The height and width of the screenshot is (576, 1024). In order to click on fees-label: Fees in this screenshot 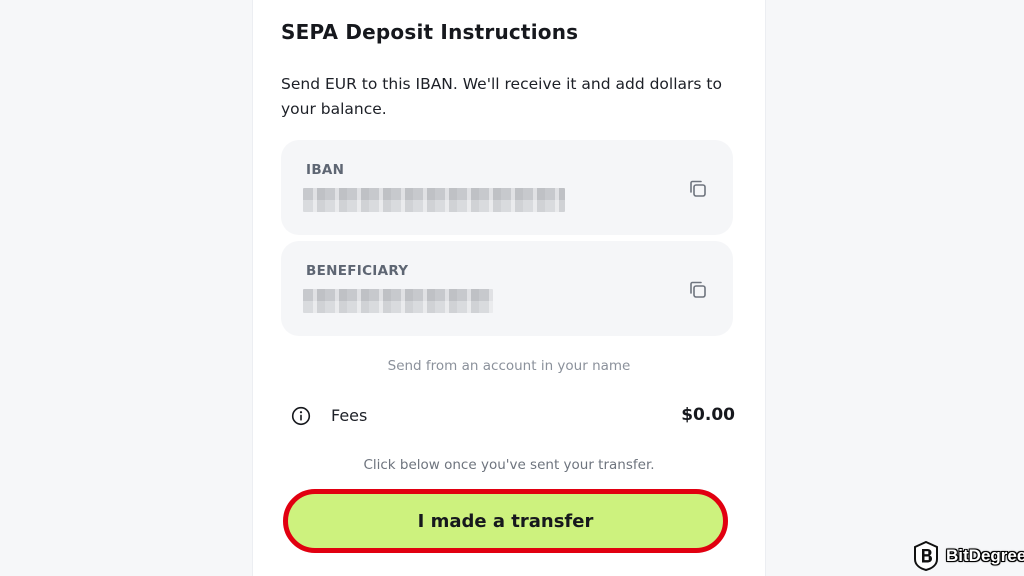, I will do `click(349, 415)`.